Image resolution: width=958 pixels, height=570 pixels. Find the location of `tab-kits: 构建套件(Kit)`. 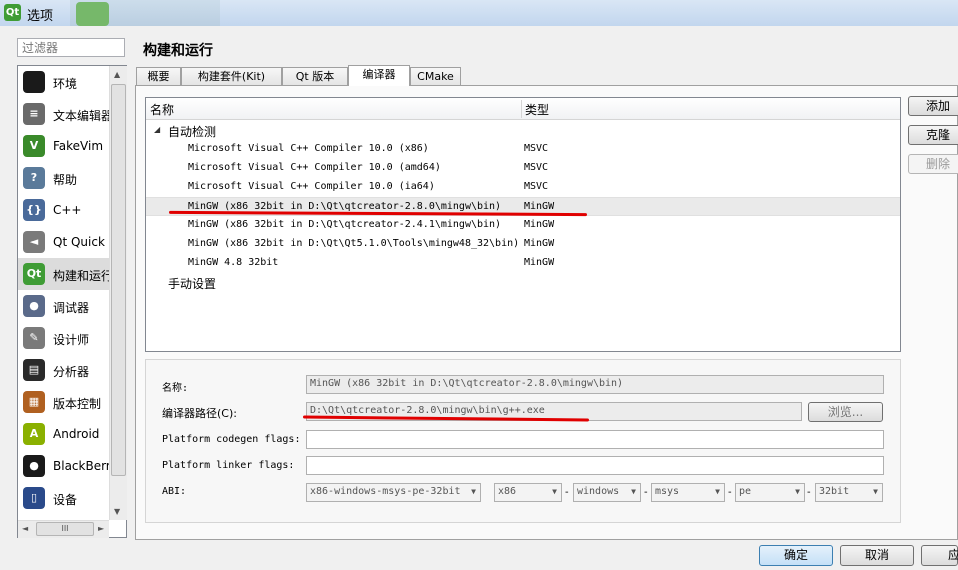

tab-kits: 构建套件(Kit) is located at coordinates (231, 76).